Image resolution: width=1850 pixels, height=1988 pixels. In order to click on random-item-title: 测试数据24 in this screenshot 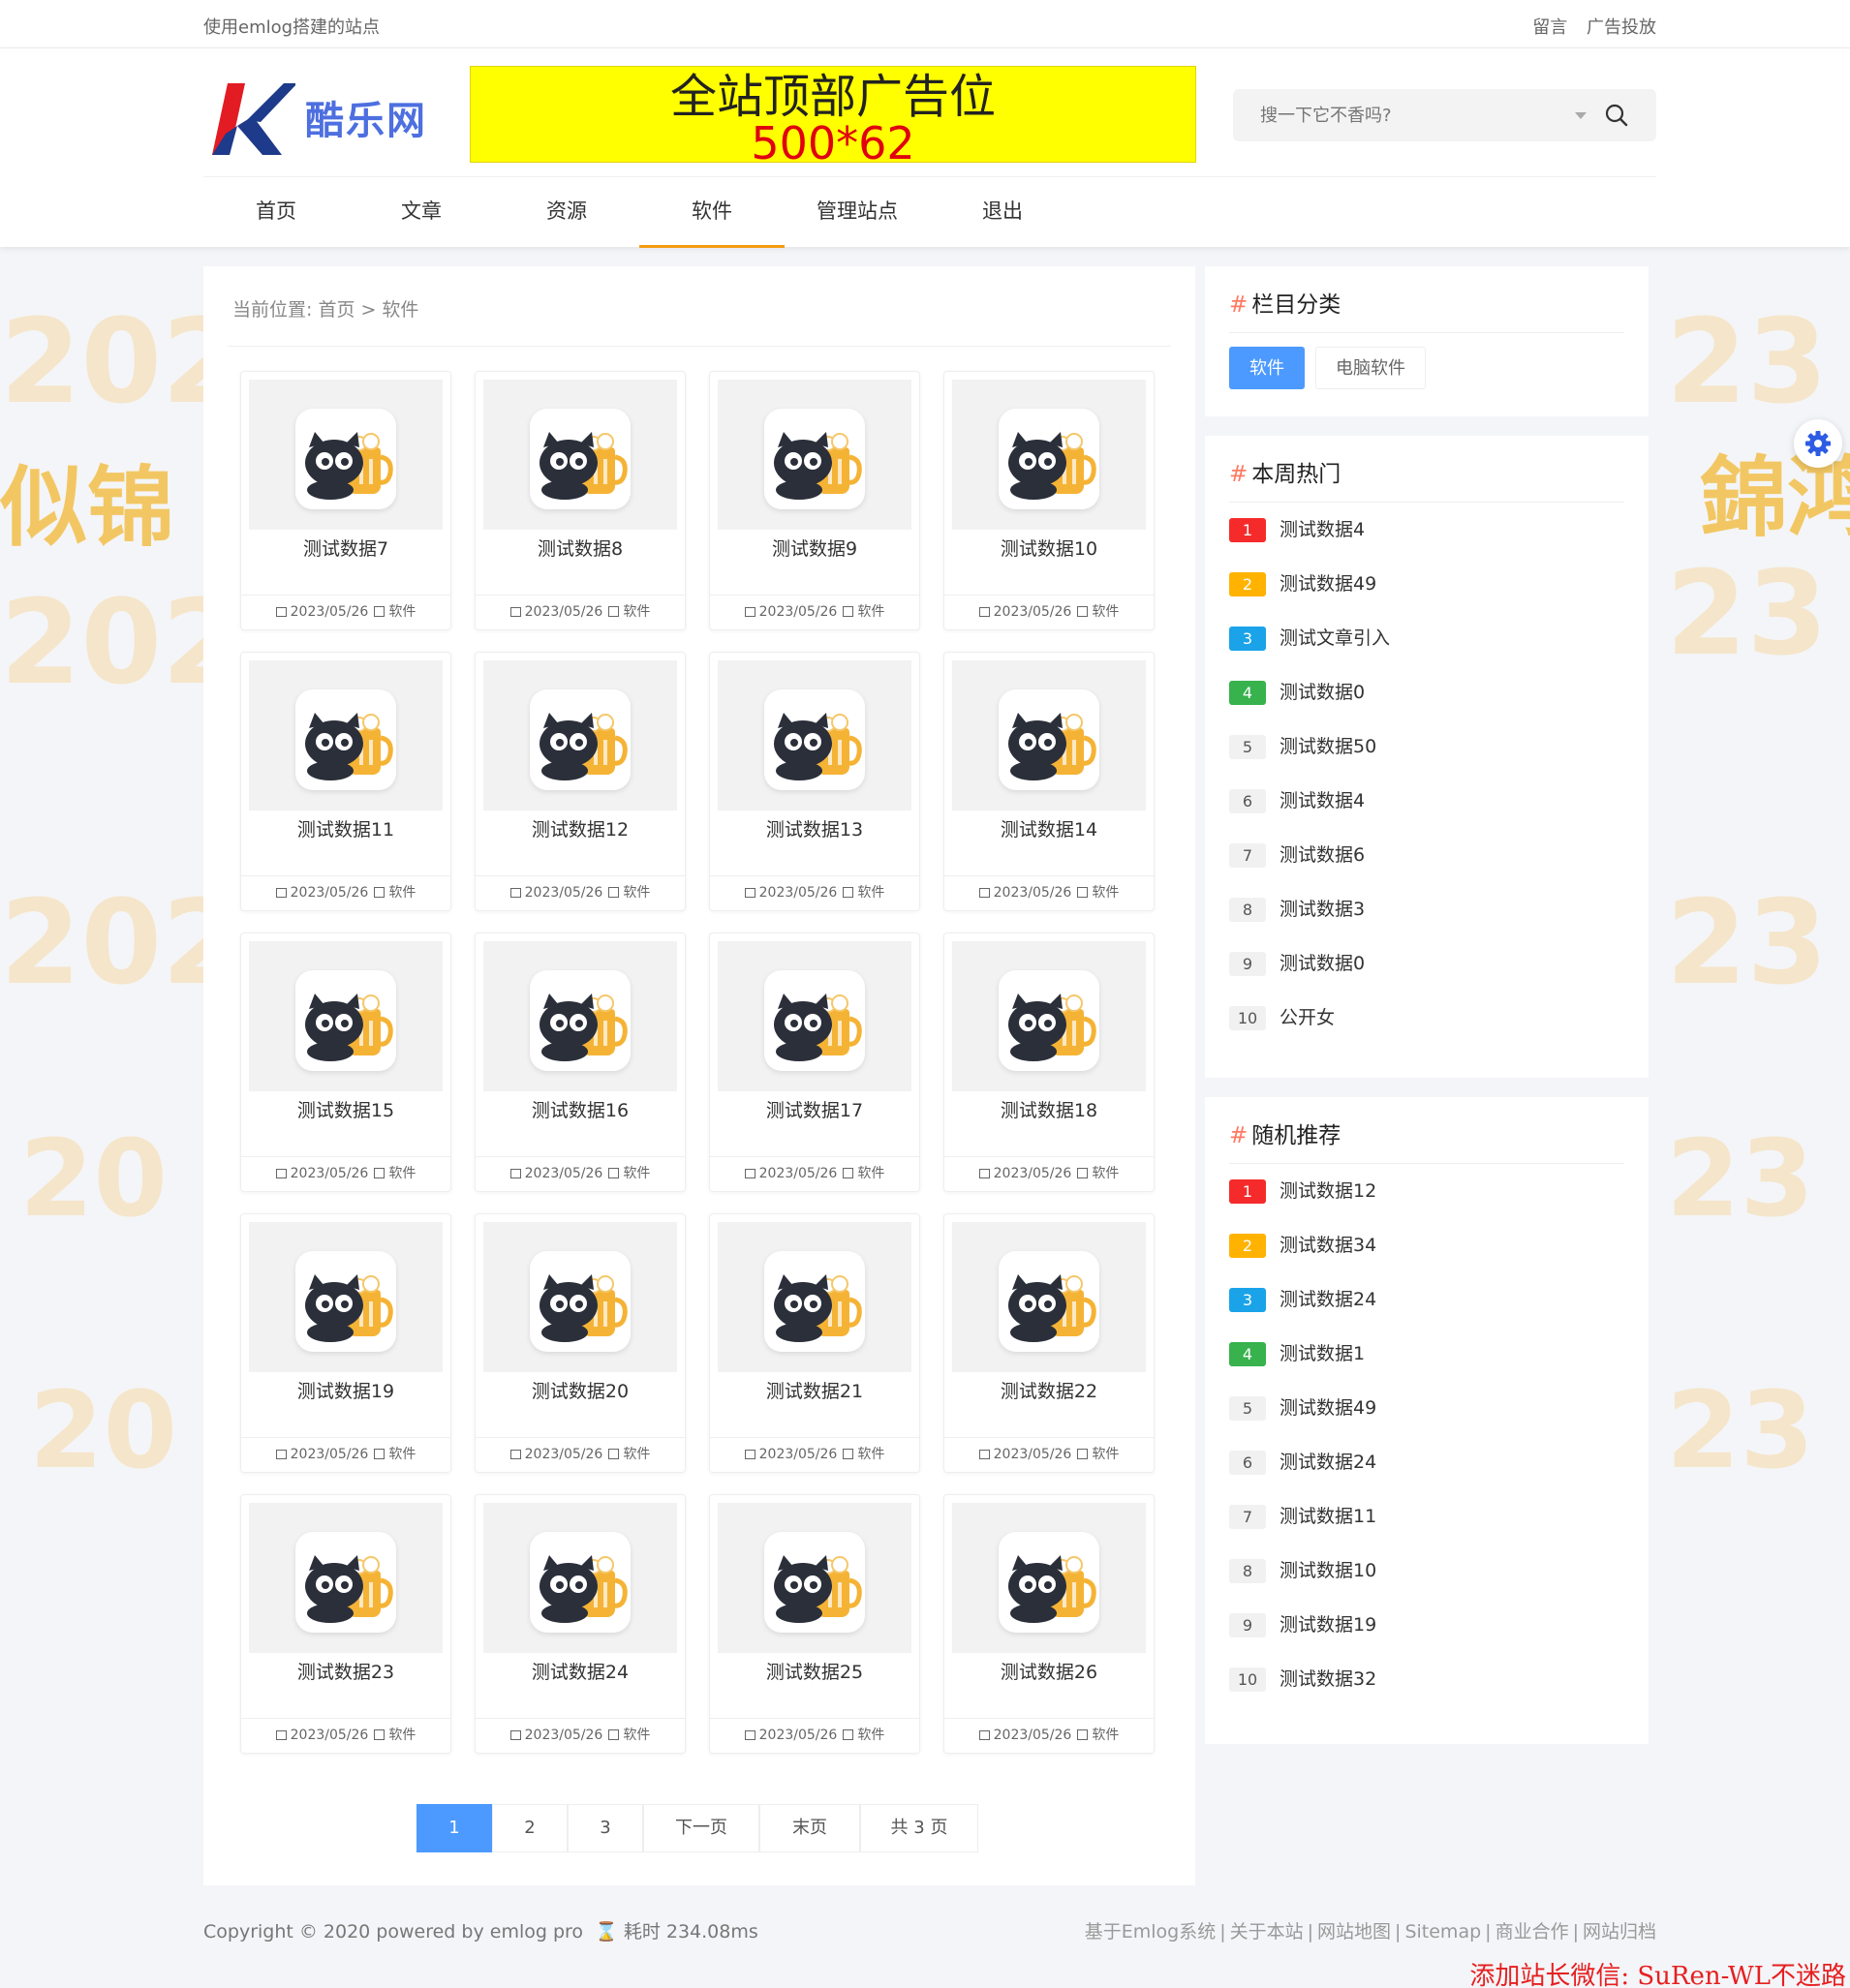, I will do `click(1328, 1462)`.